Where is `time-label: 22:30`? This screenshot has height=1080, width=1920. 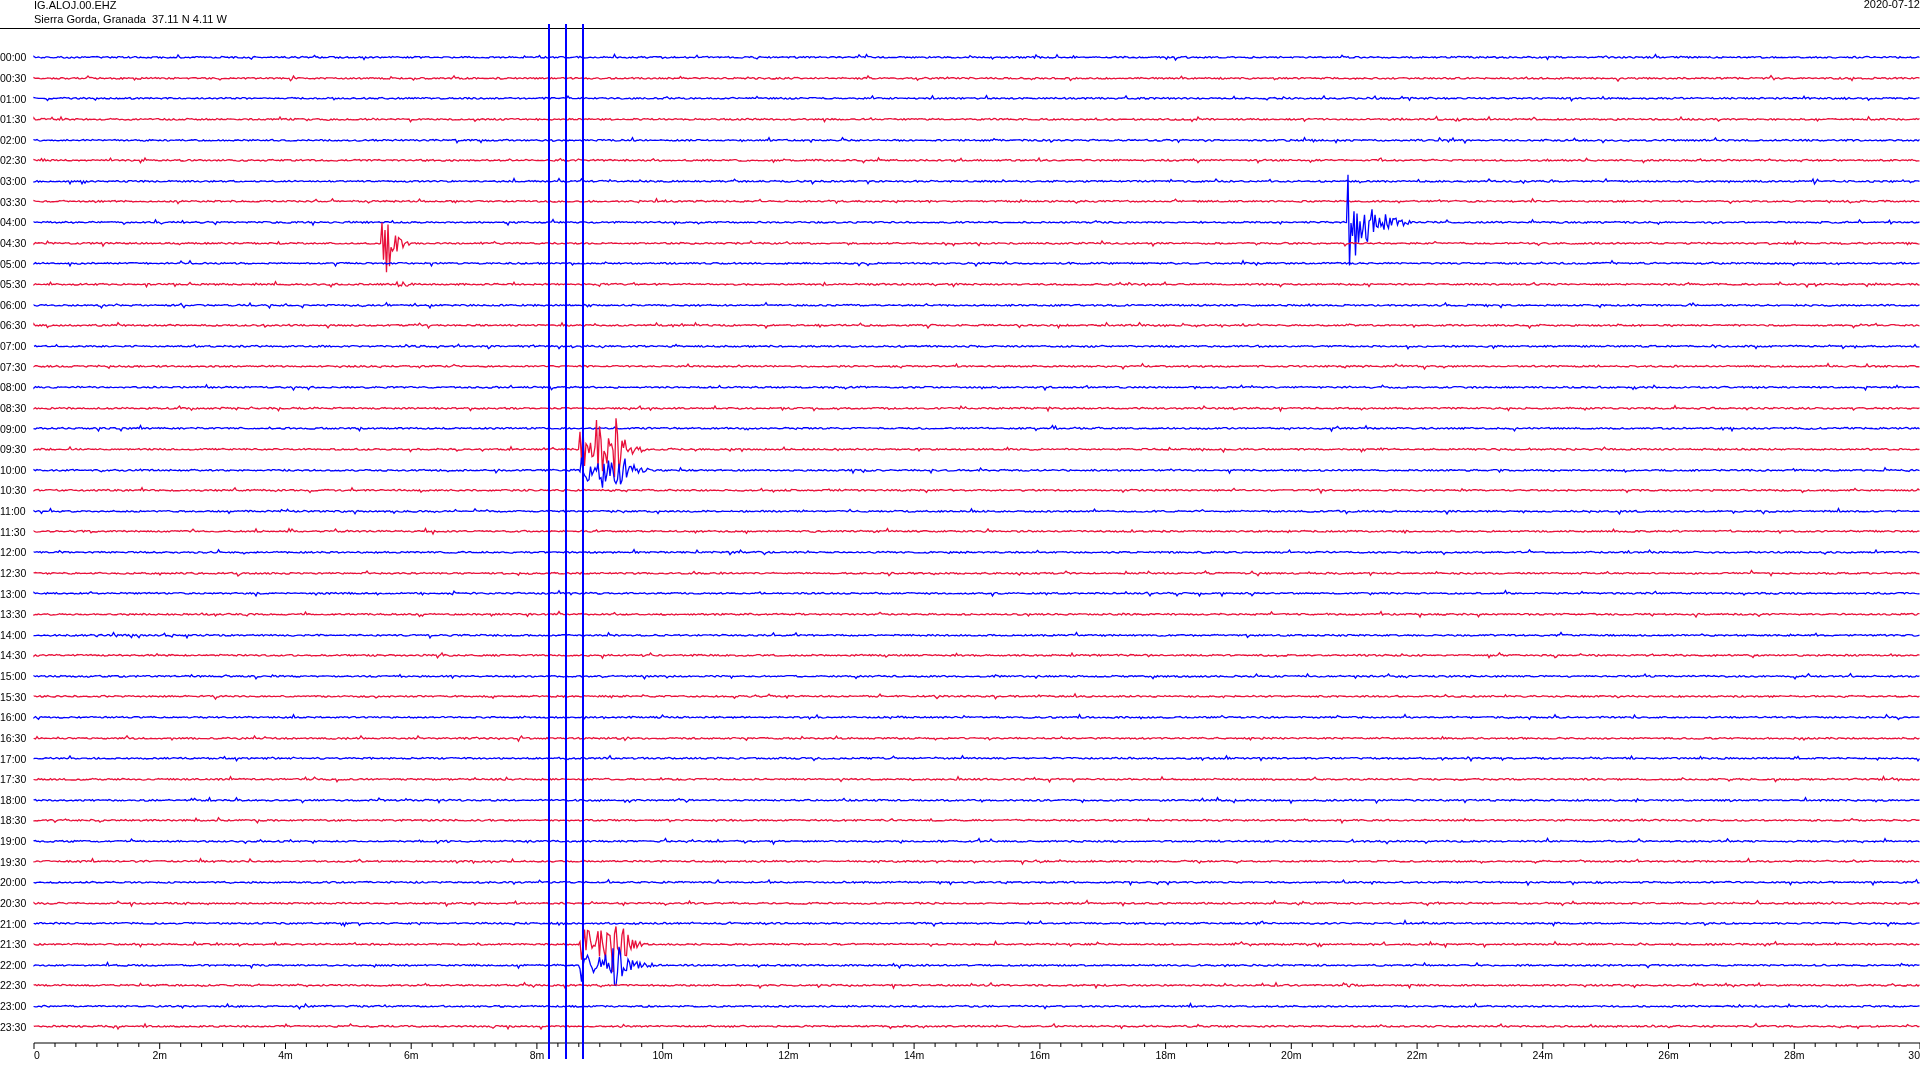
time-label: 22:30 is located at coordinates (14, 985).